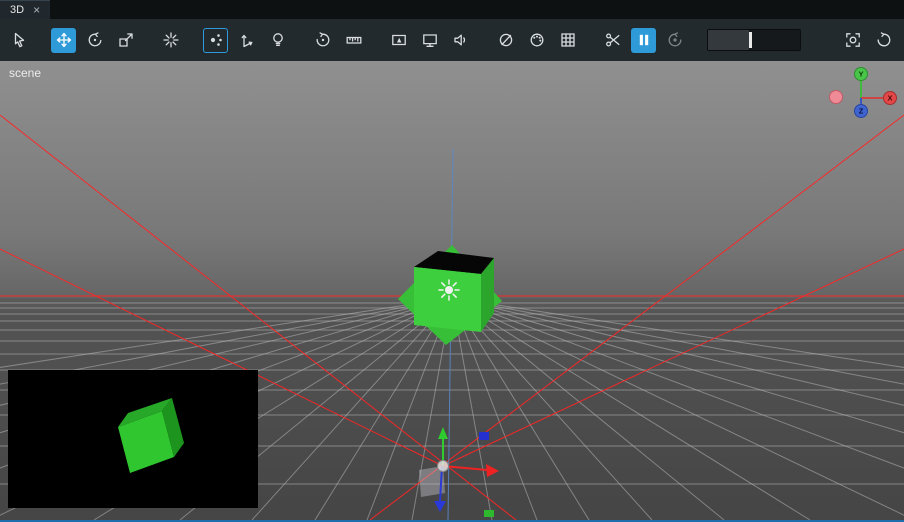  I want to click on scale-icon, so click(126, 40).